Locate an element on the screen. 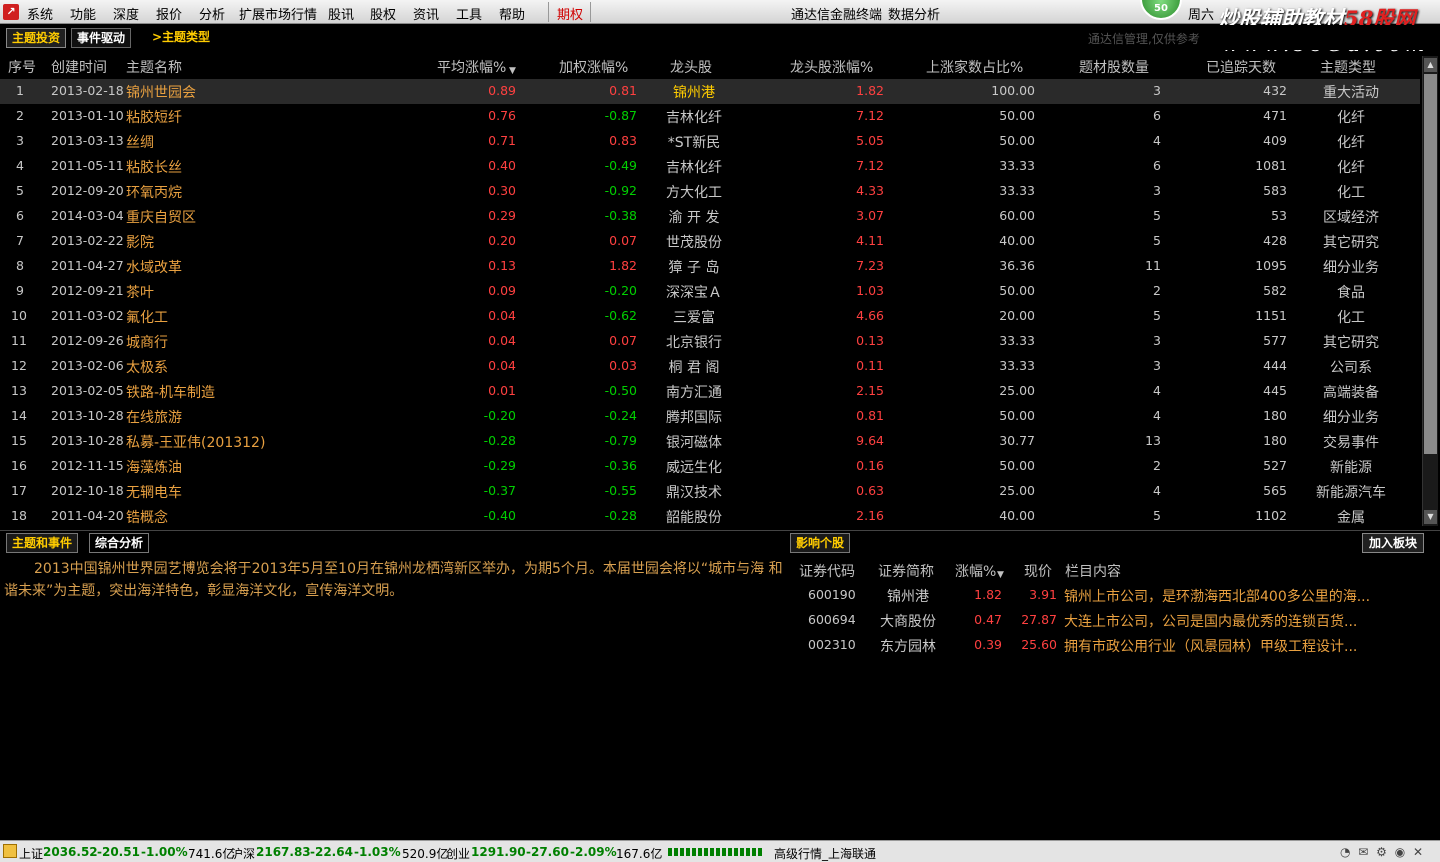 The width and height of the screenshot is (1440, 862). cell-days: 53 is located at coordinates (1279, 215).